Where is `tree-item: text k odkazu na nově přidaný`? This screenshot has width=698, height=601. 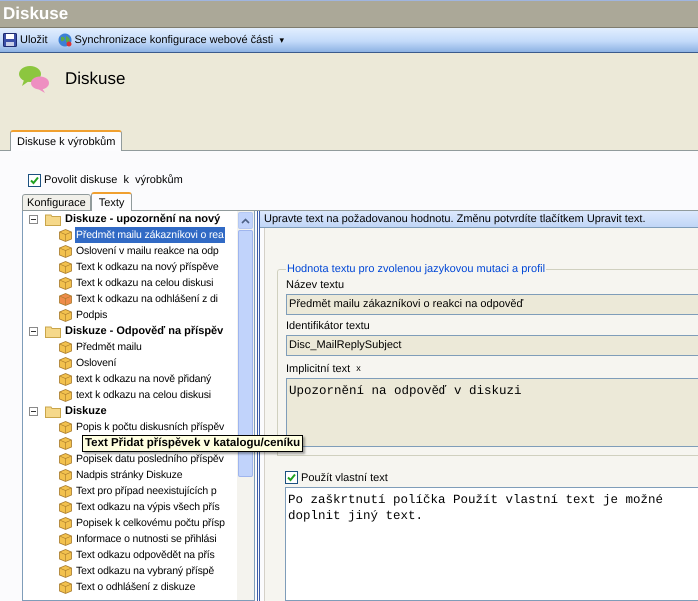
tree-item: text k odkazu na nově přidaný is located at coordinates (143, 379).